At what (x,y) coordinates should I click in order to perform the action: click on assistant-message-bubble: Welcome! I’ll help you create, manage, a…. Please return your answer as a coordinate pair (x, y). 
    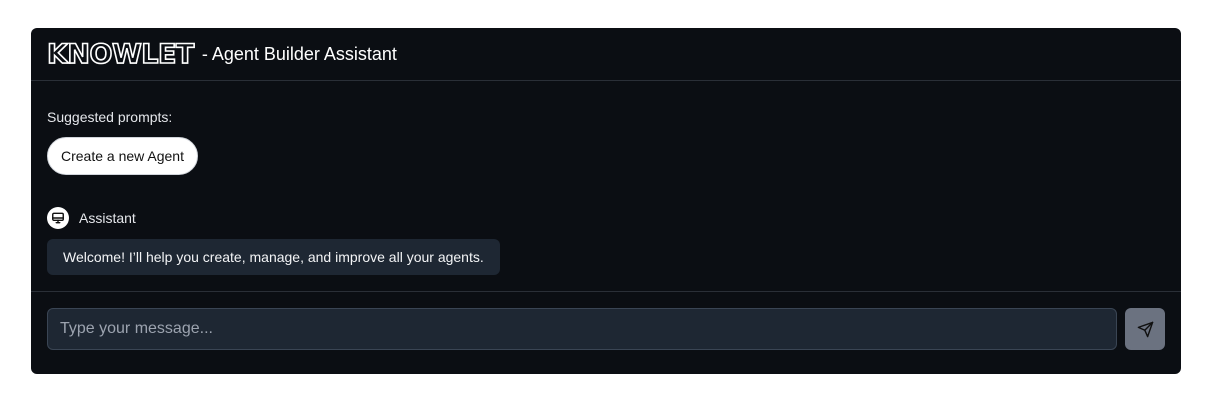
    Looking at the image, I should click on (273, 257).